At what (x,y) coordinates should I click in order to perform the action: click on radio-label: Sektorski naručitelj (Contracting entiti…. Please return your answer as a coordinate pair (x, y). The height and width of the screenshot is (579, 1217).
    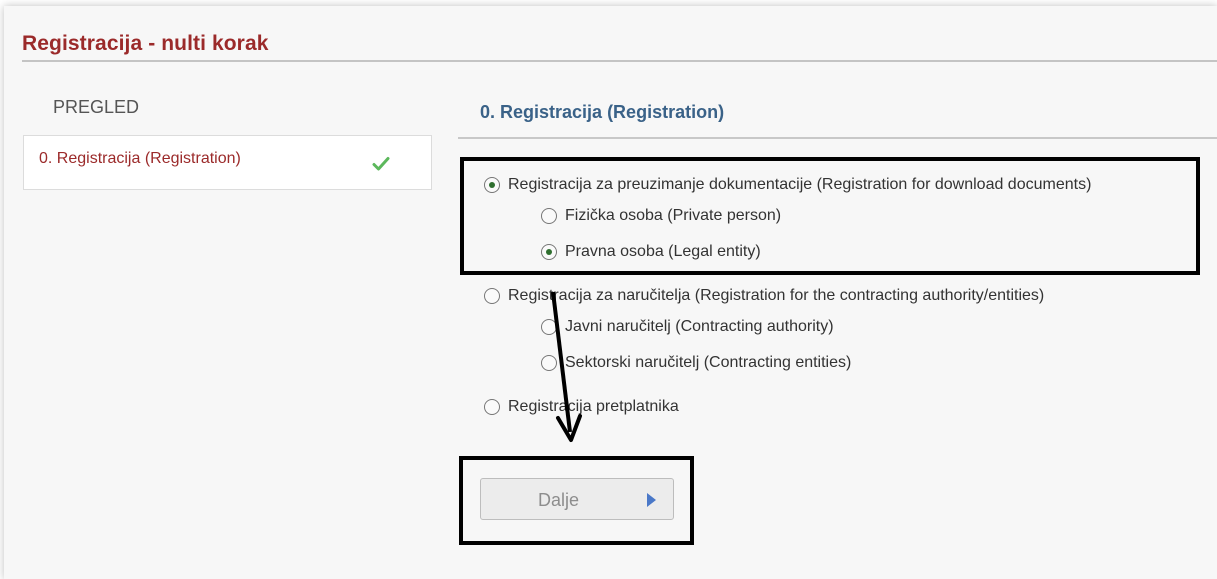
    Looking at the image, I should click on (708, 362).